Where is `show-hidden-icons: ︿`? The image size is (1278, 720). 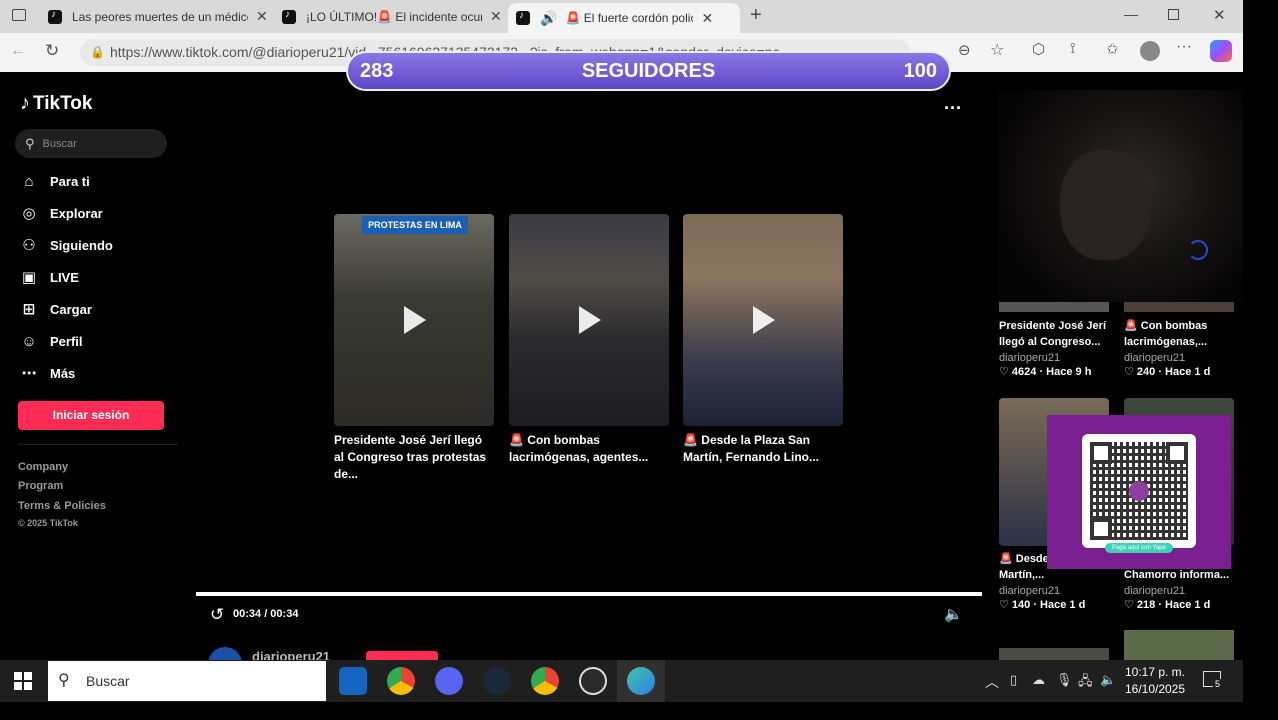 show-hidden-icons: ︿ is located at coordinates (992, 682).